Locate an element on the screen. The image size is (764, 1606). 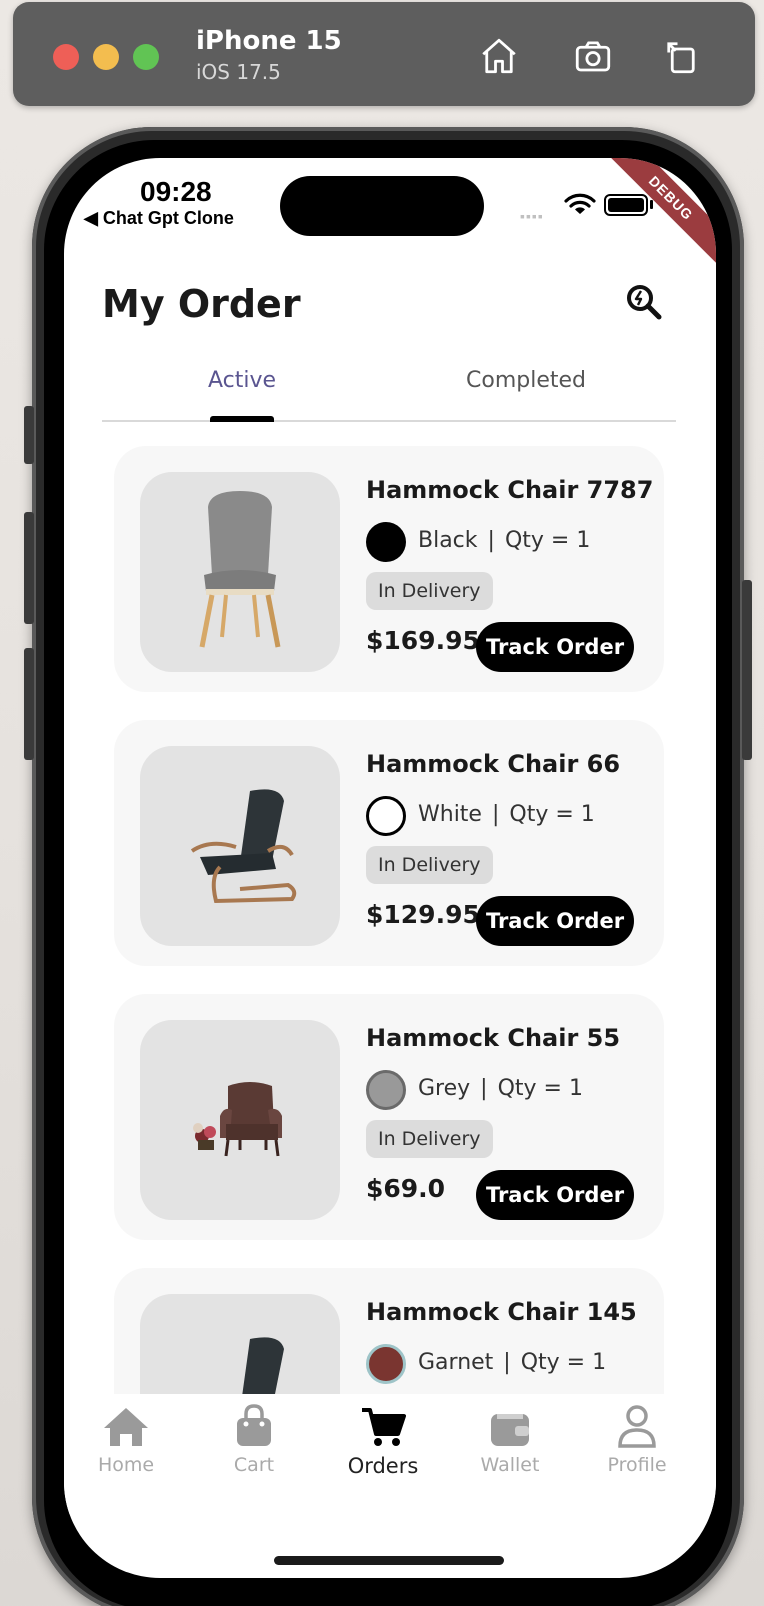
nav-item-cart: Cart is located at coordinates (254, 1435).